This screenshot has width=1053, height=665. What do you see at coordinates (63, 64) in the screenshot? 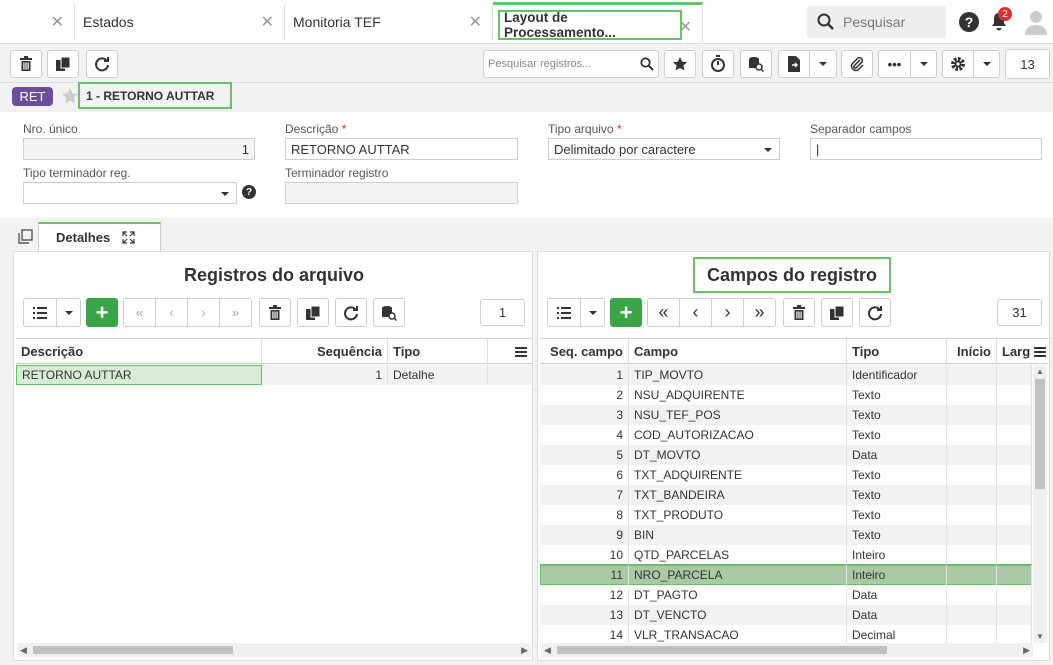
I see `duplicate-button` at bounding box center [63, 64].